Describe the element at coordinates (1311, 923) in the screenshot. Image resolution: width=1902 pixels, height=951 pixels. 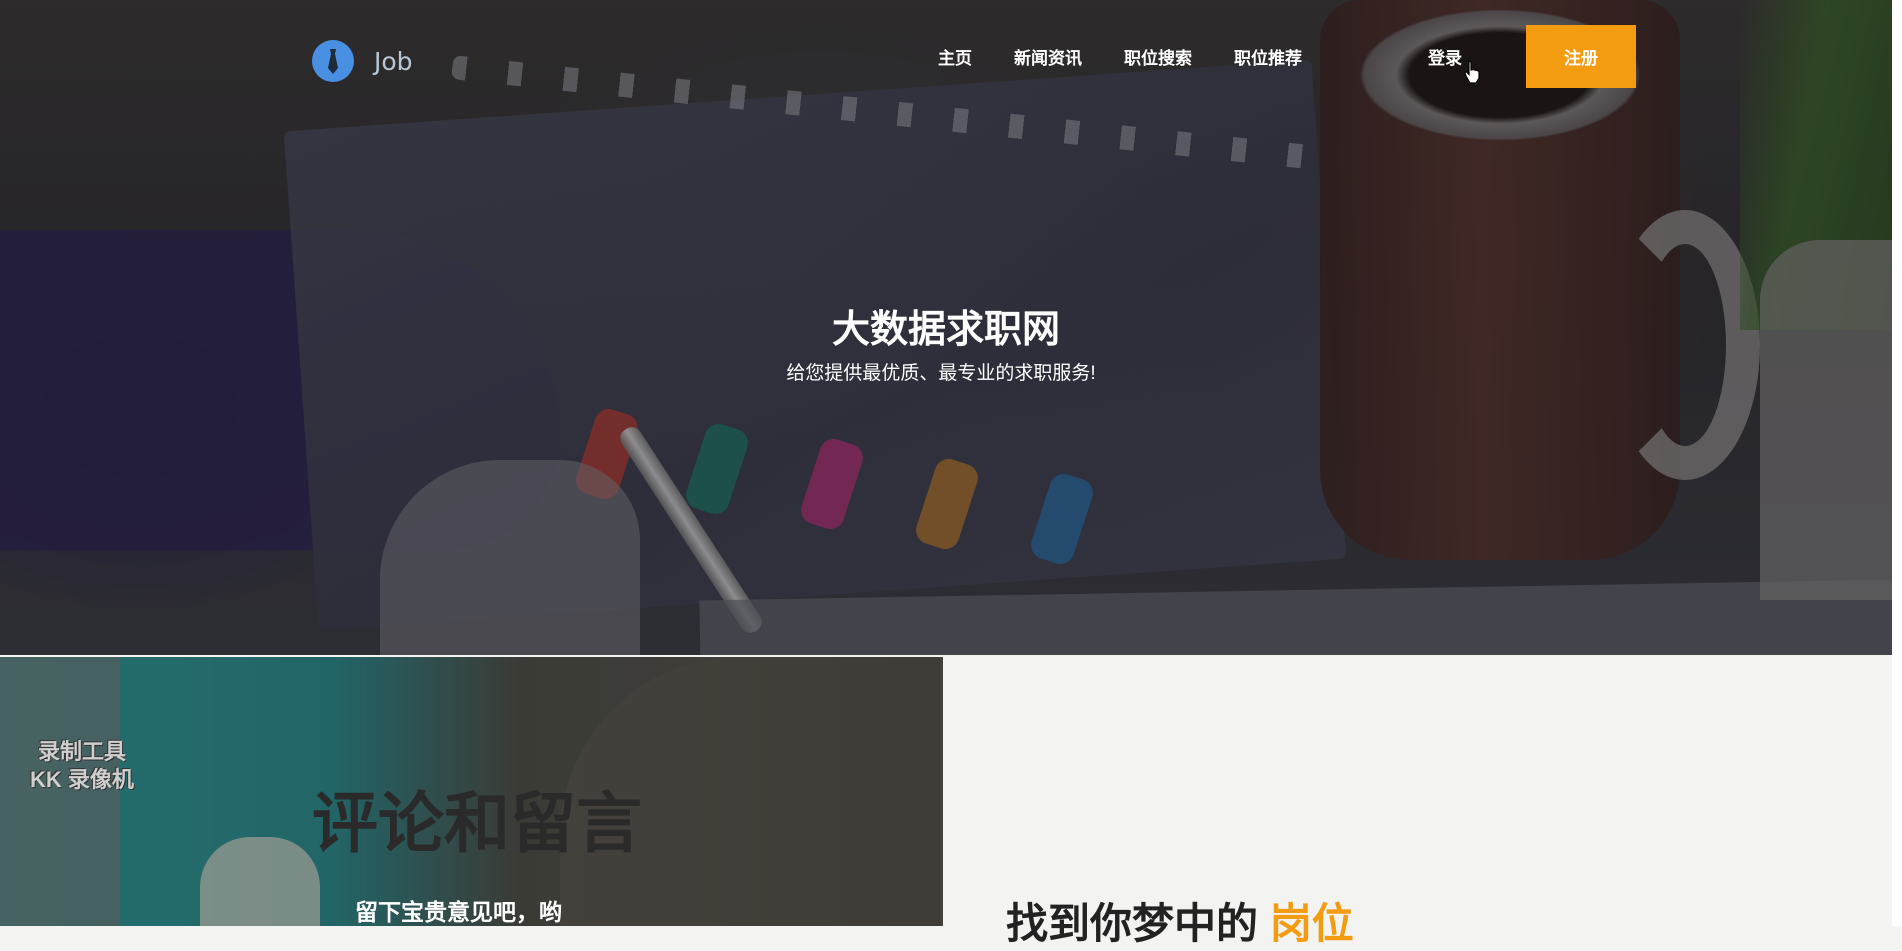
I see `dream-job-title-highlight: 岗位` at that location.